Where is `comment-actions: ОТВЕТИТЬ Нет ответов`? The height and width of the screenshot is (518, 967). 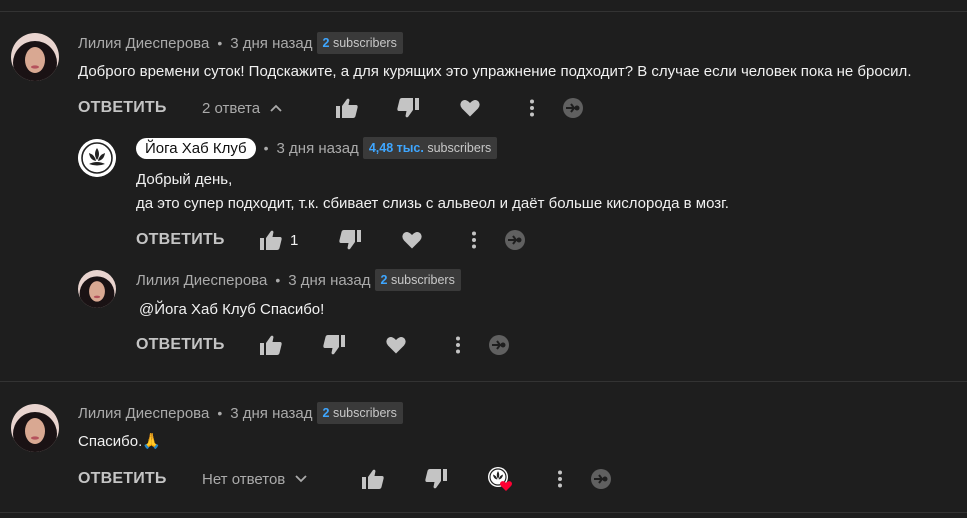
comment-actions: ОТВЕТИТЬ Нет ответов is located at coordinates (358, 479).